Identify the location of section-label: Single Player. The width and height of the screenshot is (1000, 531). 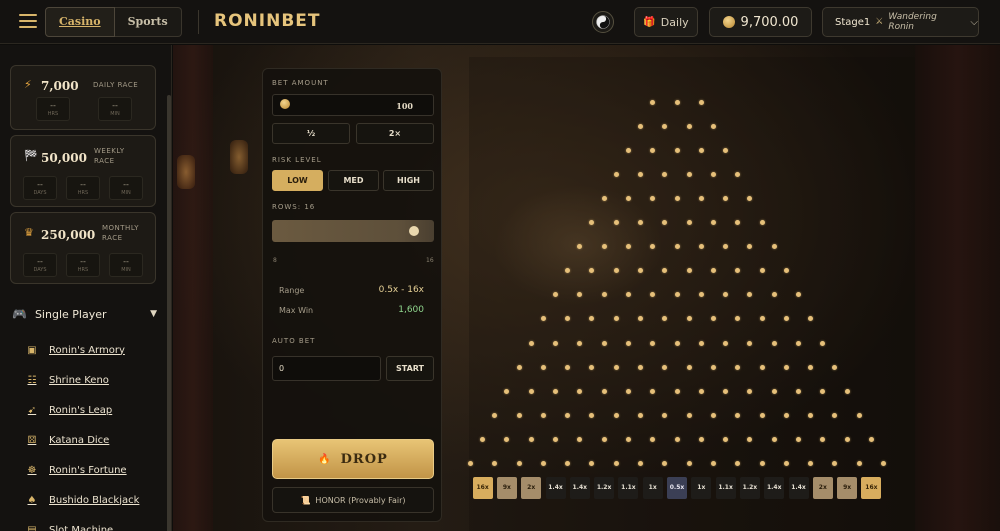
(70, 314).